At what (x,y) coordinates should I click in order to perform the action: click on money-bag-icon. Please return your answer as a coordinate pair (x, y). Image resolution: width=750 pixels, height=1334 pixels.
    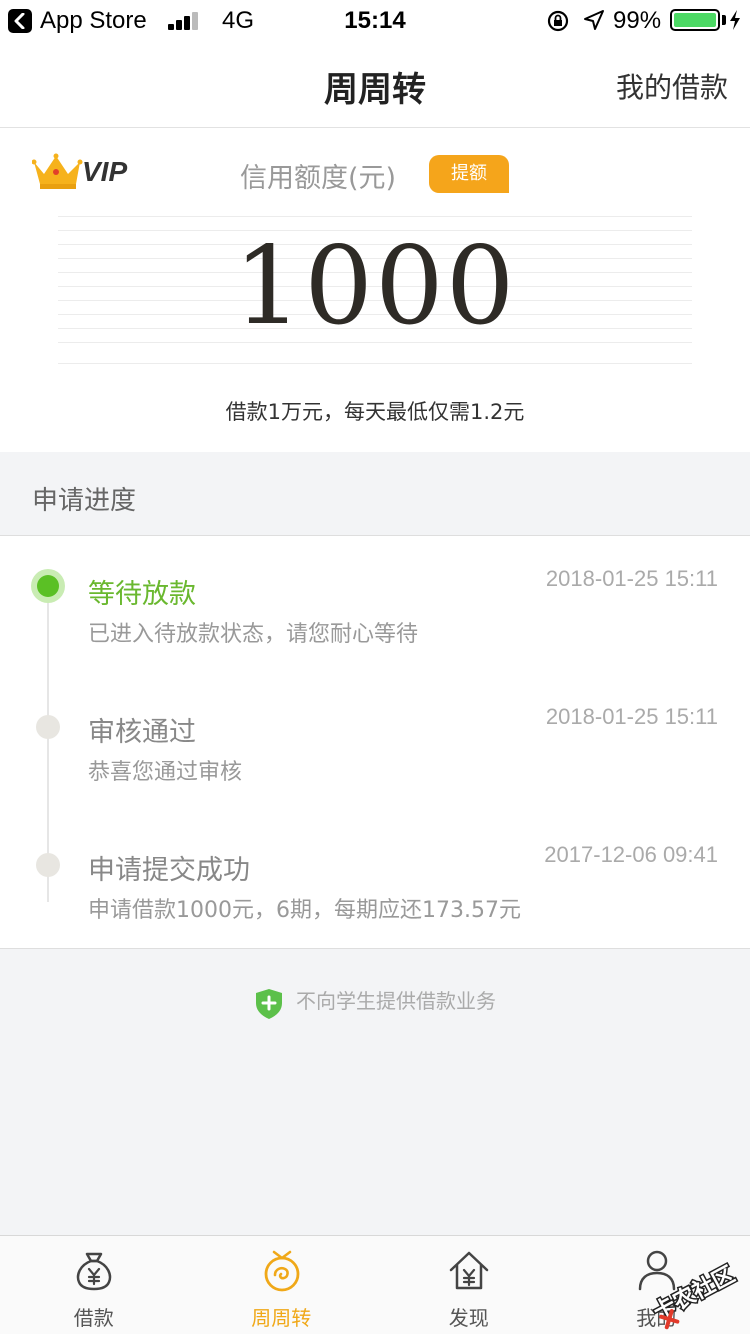
    Looking at the image, I should click on (94, 1271).